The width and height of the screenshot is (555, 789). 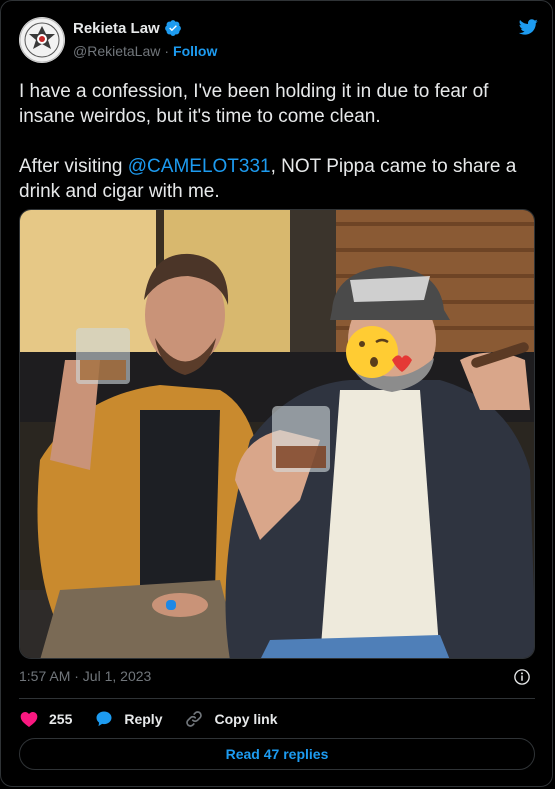 What do you see at coordinates (29, 719) in the screenshot?
I see `heart-icon` at bounding box center [29, 719].